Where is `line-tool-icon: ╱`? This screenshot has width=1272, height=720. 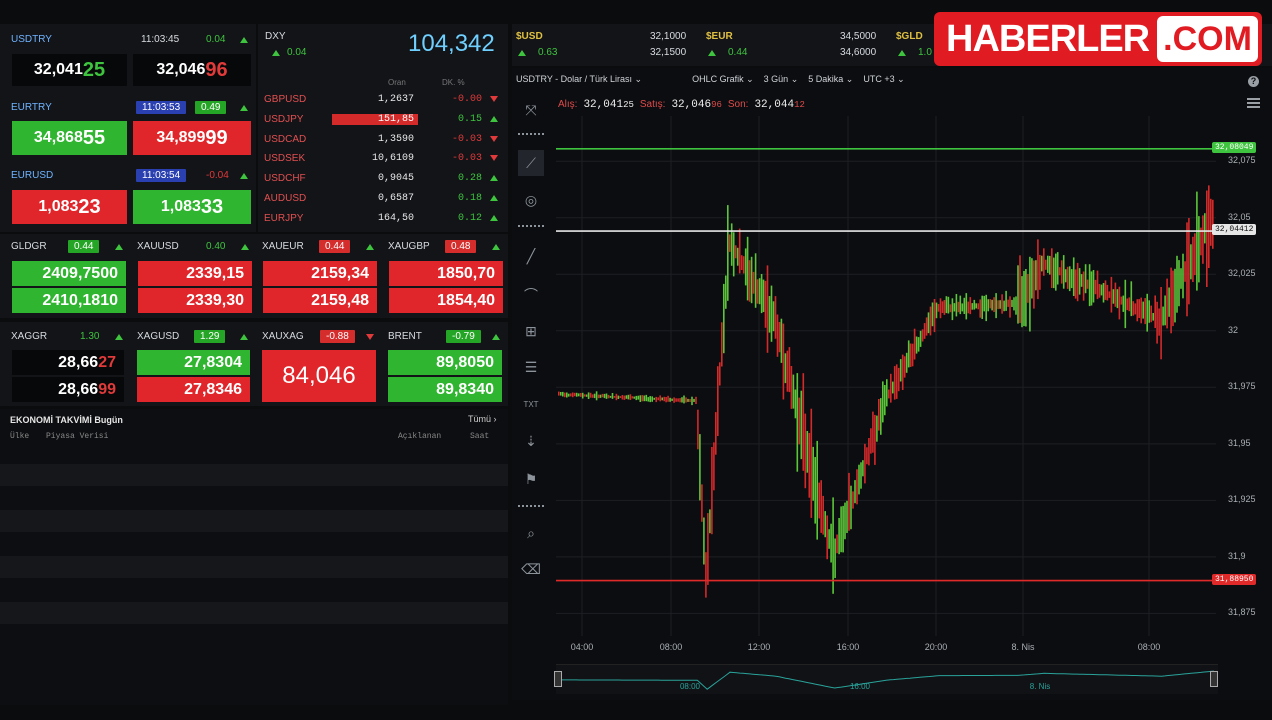
line-tool-icon: ╱ is located at coordinates (531, 256).